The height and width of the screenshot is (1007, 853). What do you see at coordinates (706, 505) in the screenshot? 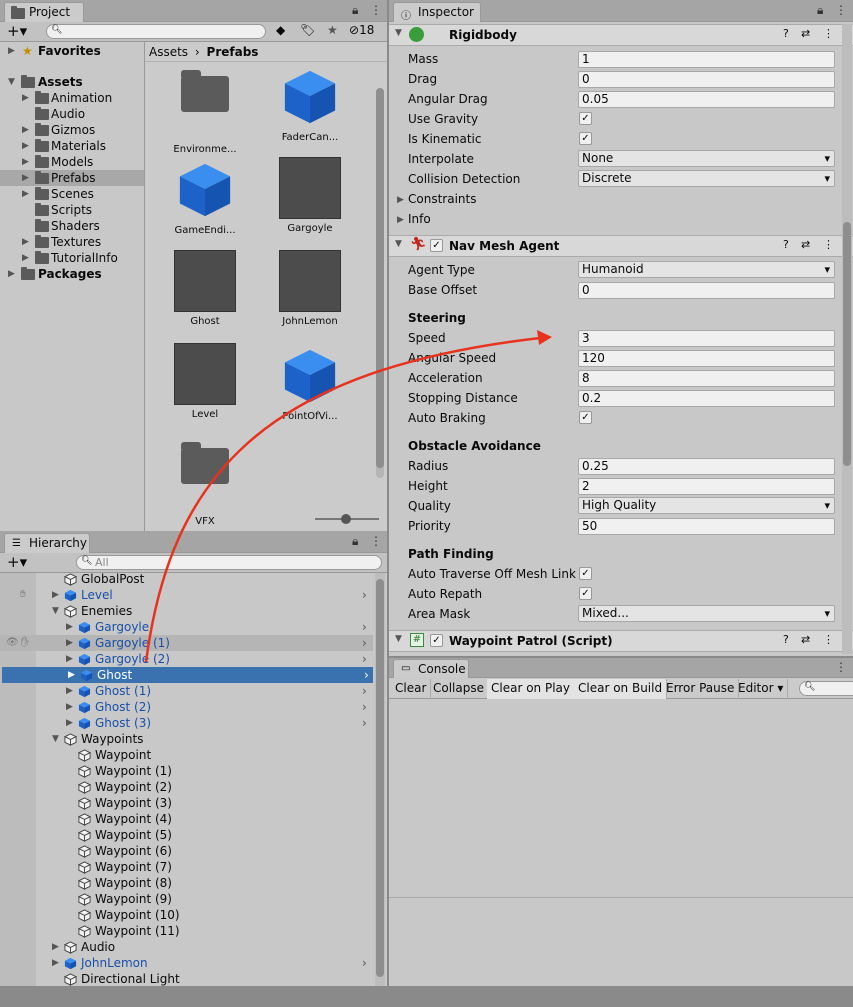
I see `quality-dropdown: High Quality` at bounding box center [706, 505].